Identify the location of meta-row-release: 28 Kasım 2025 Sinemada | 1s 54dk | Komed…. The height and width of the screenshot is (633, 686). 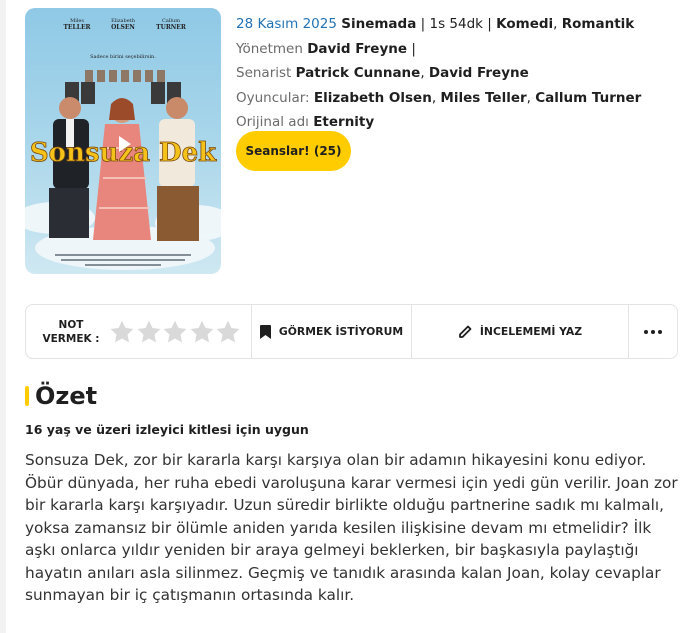
(435, 24).